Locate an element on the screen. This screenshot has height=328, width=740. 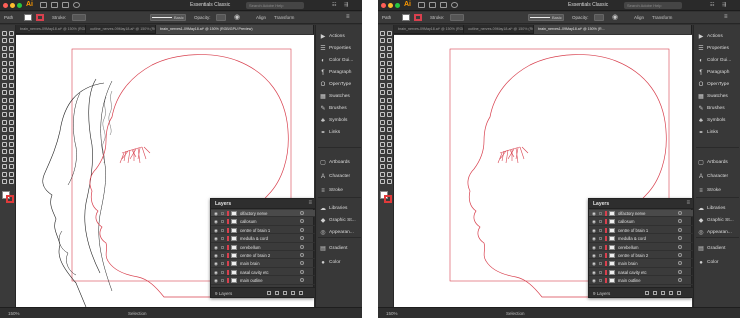
minimize-window-button is located at coordinates (390, 5).